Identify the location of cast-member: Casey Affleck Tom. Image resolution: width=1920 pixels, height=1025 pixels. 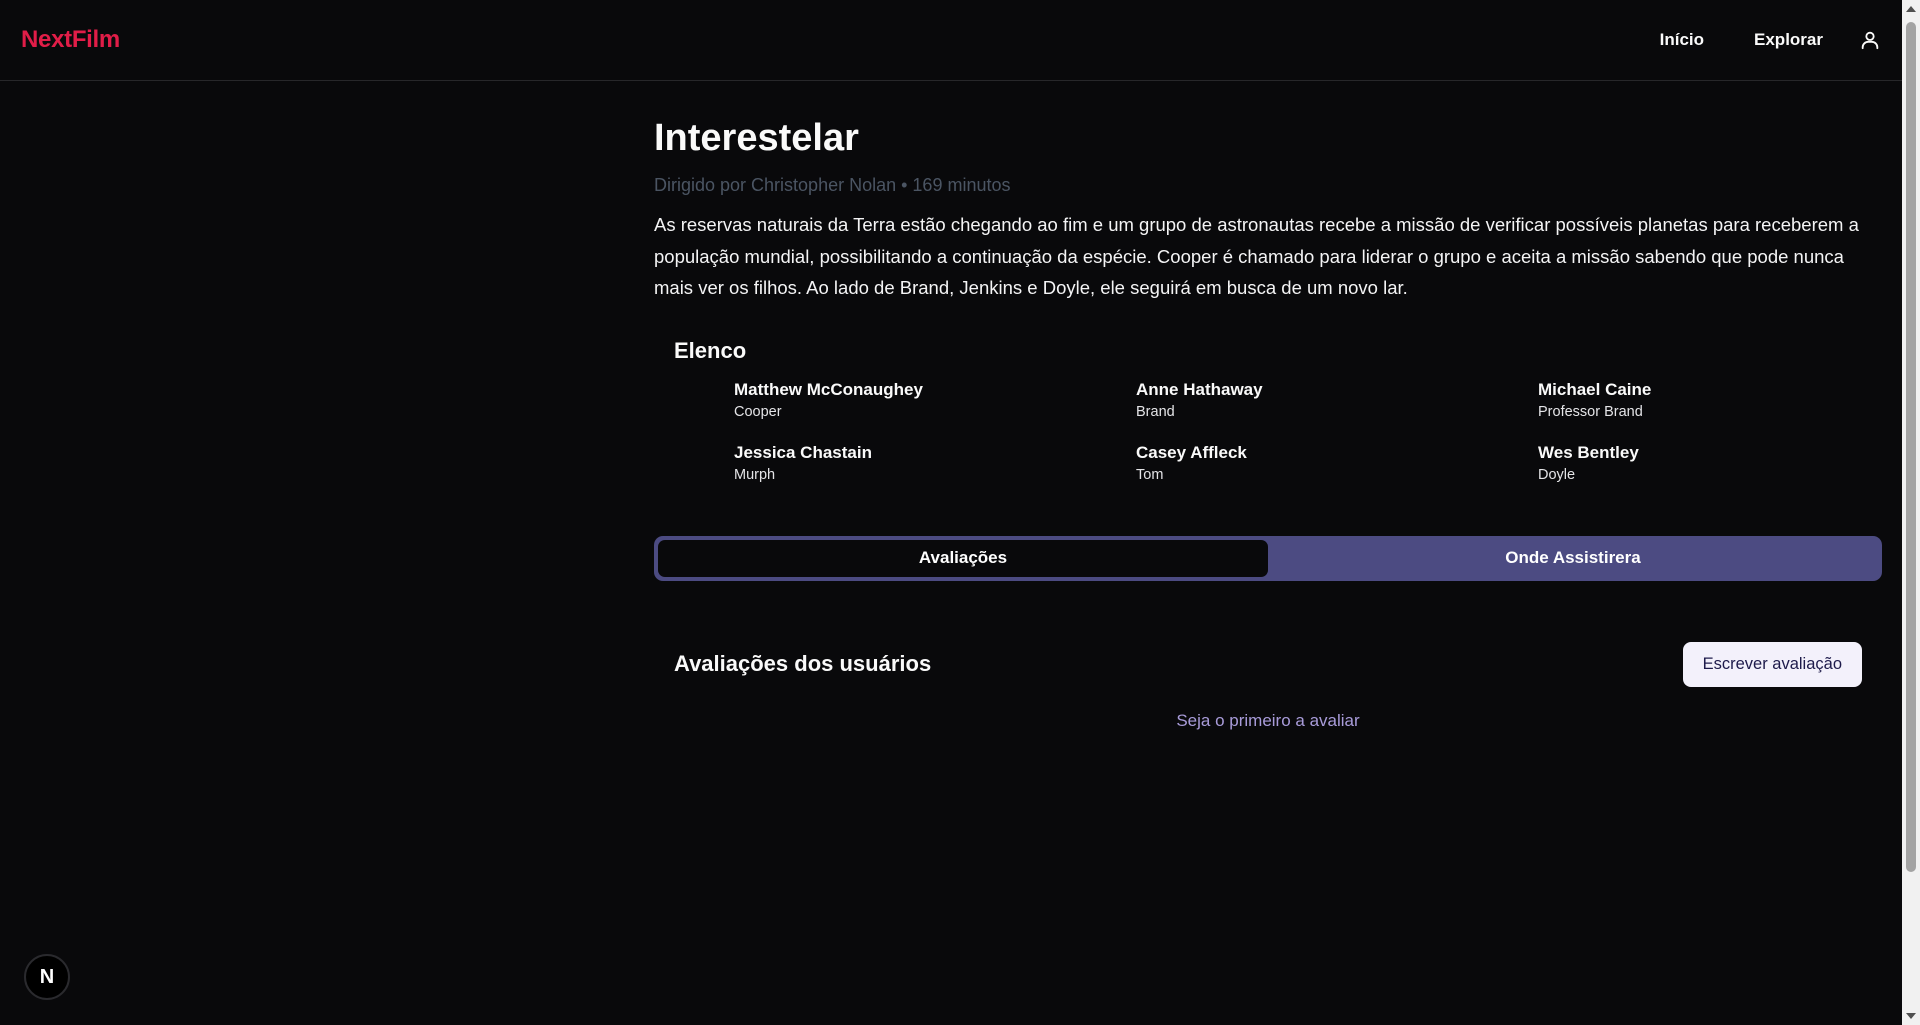
(1337, 464).